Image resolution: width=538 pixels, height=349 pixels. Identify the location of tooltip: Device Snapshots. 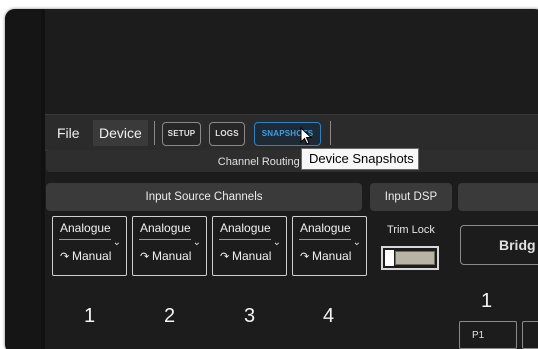
(360, 159).